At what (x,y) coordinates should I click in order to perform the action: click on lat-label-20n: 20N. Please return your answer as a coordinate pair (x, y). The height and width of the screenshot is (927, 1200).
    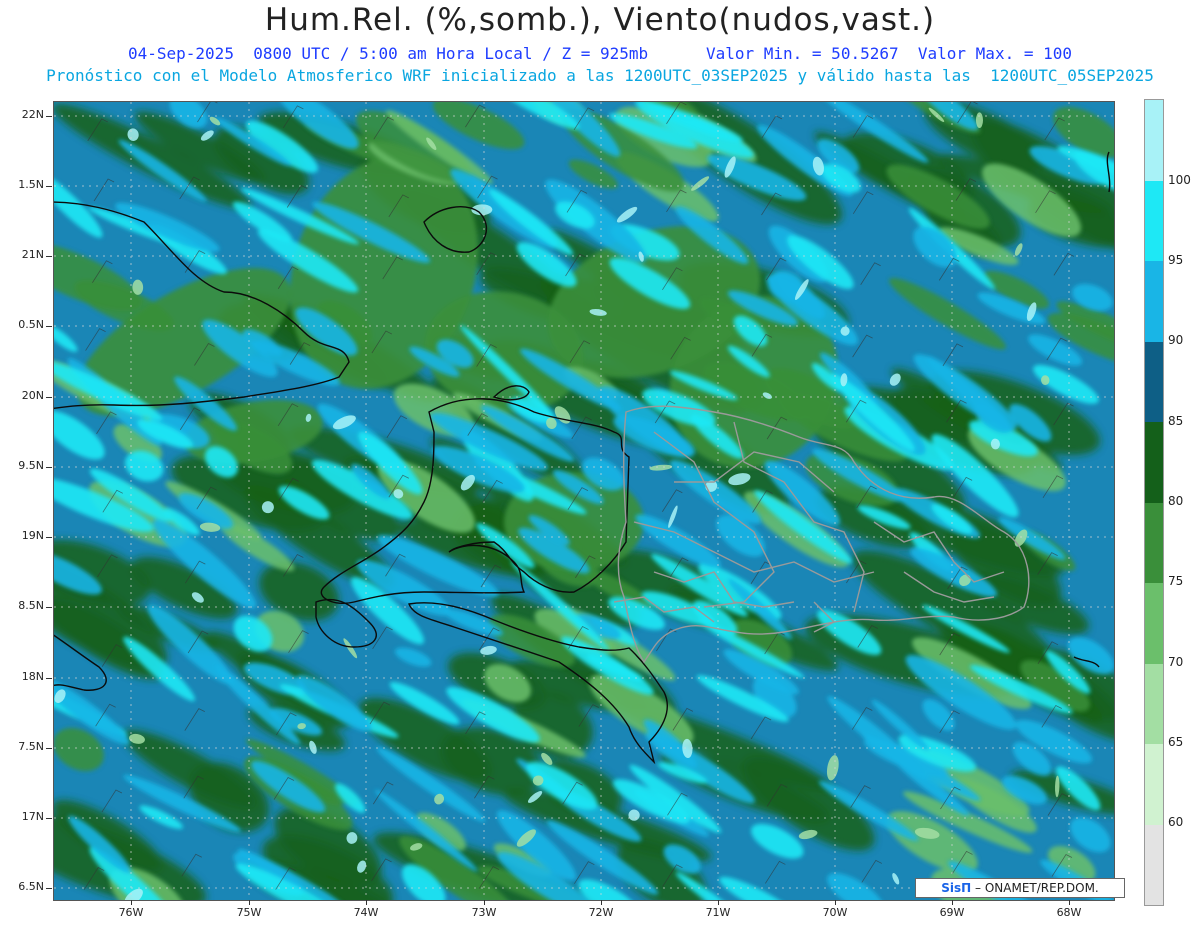
    Looking at the image, I should click on (32, 395).